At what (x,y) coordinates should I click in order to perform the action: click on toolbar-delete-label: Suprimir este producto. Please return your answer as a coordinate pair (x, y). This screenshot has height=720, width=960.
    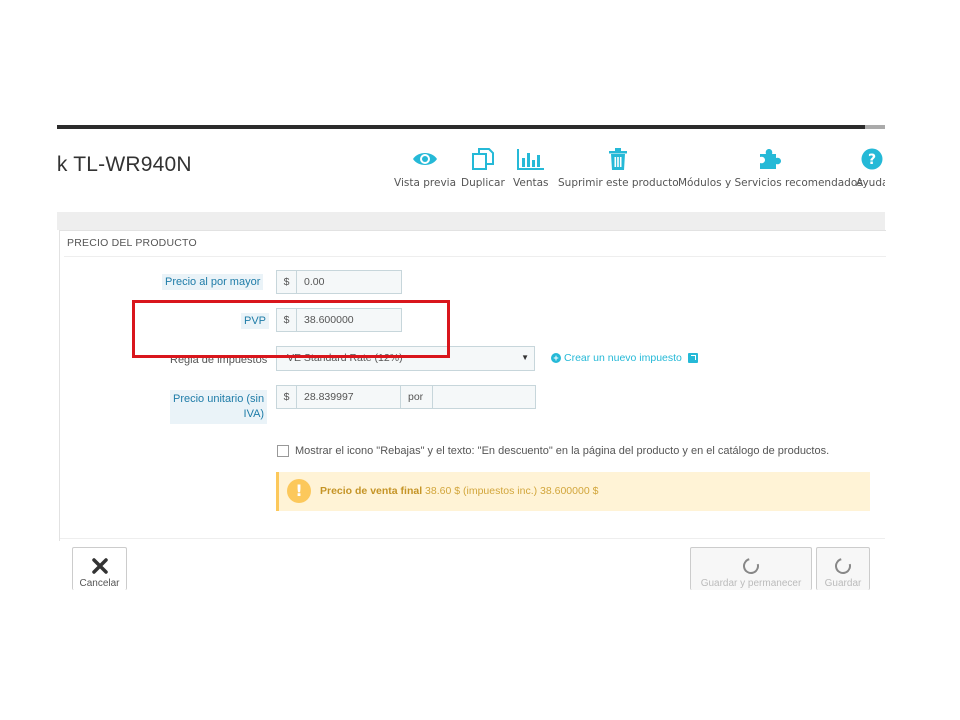
    Looking at the image, I should click on (618, 183).